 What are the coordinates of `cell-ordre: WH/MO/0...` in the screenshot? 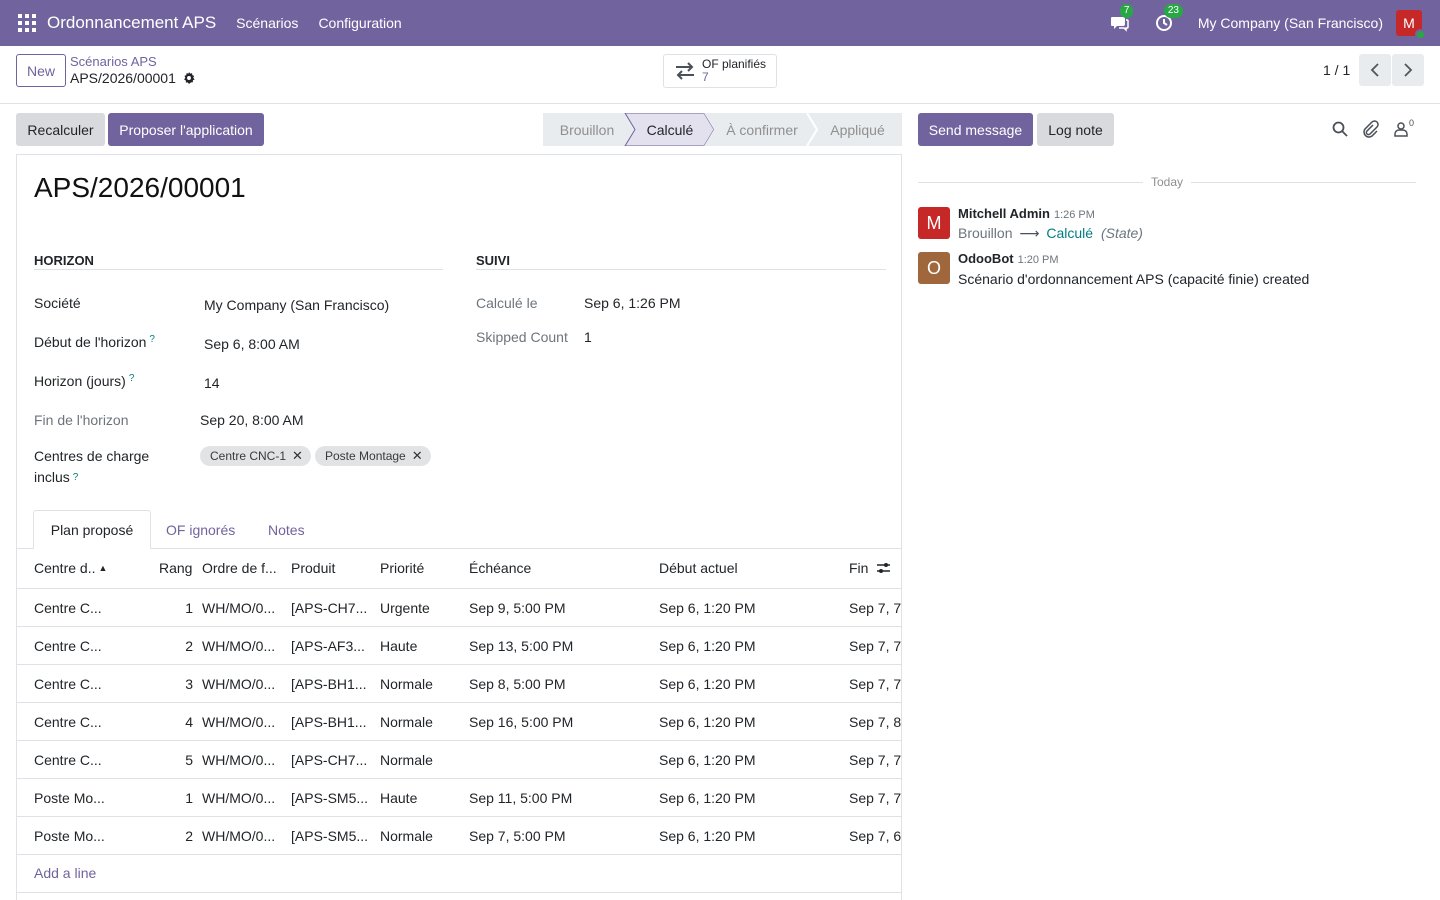 It's located at (239, 608).